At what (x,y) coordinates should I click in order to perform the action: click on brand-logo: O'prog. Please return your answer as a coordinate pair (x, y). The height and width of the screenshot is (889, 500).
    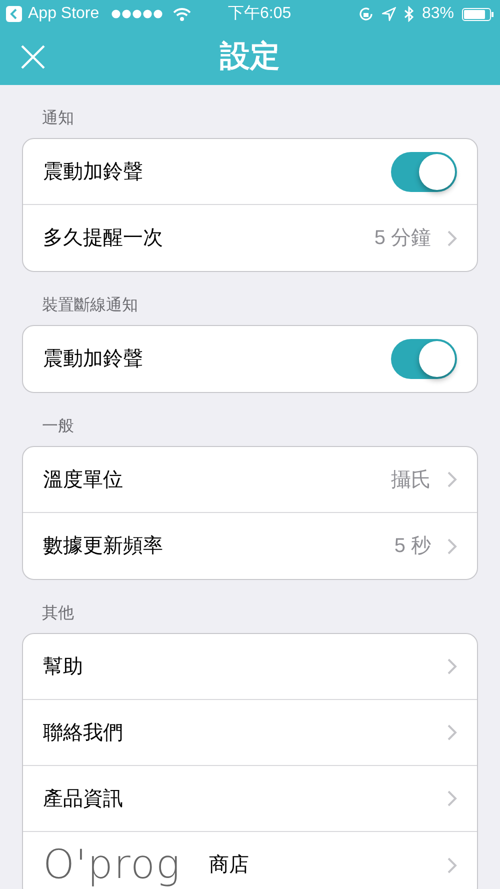
    Looking at the image, I should click on (112, 865).